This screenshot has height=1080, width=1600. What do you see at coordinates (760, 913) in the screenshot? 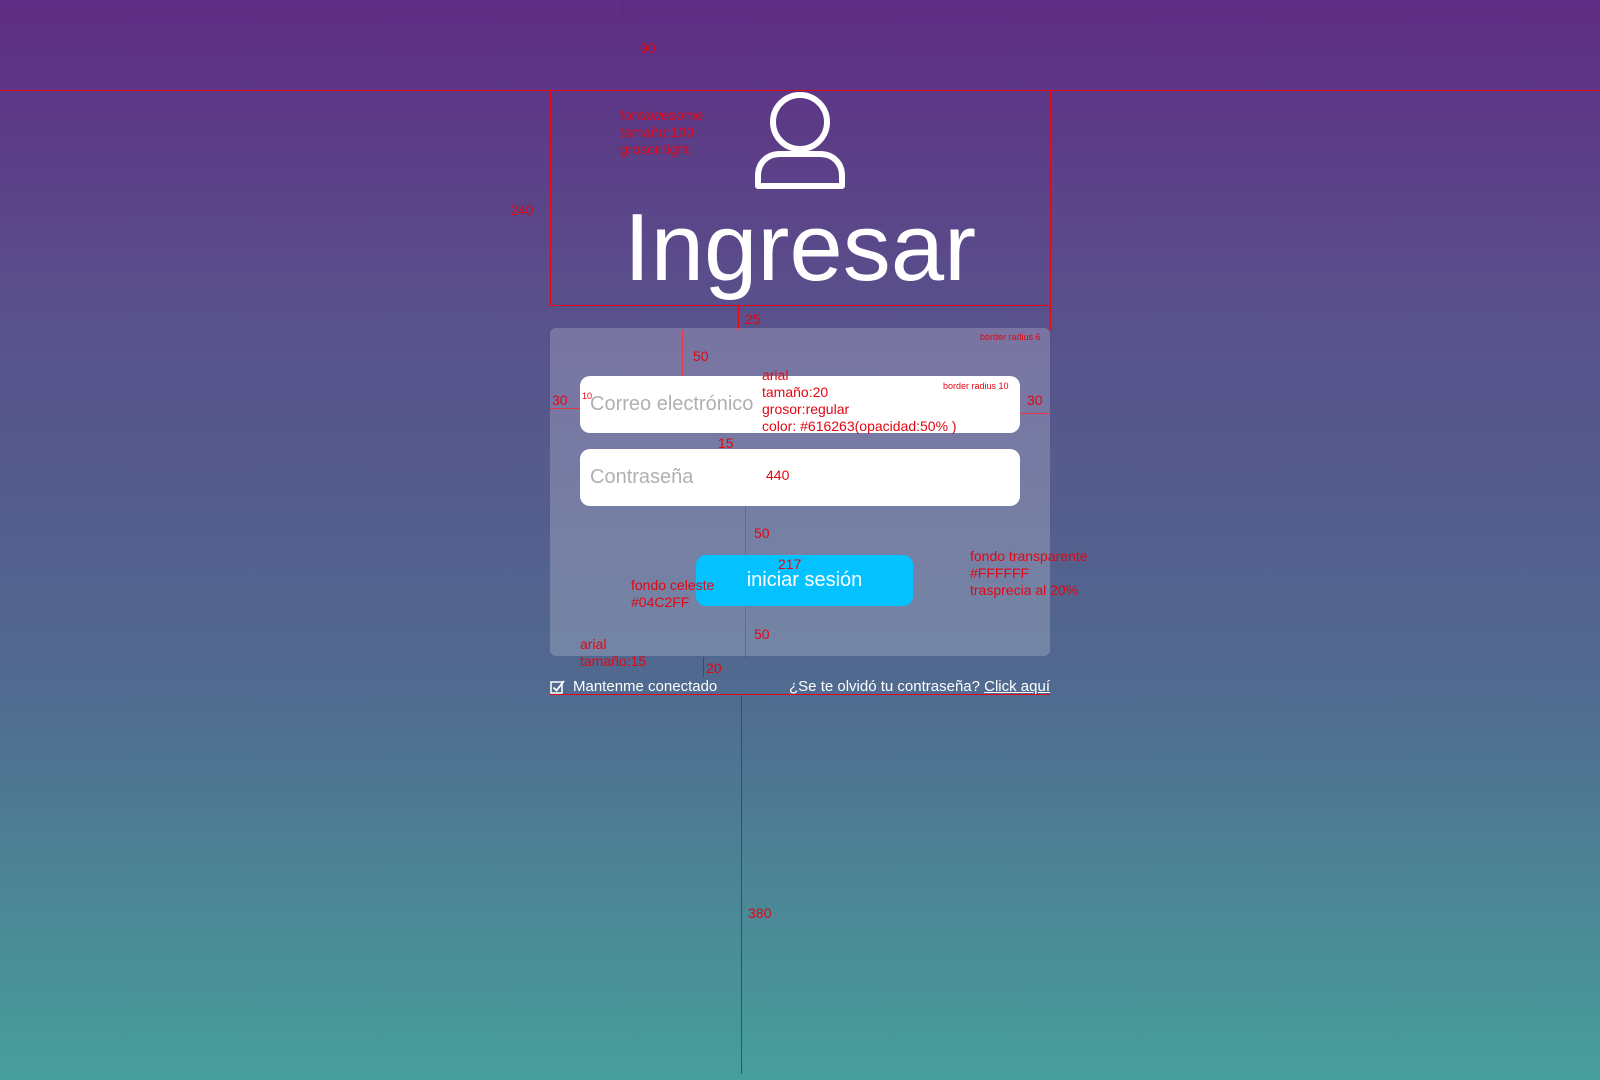
I see `annotation-bottom-gap: 380` at bounding box center [760, 913].